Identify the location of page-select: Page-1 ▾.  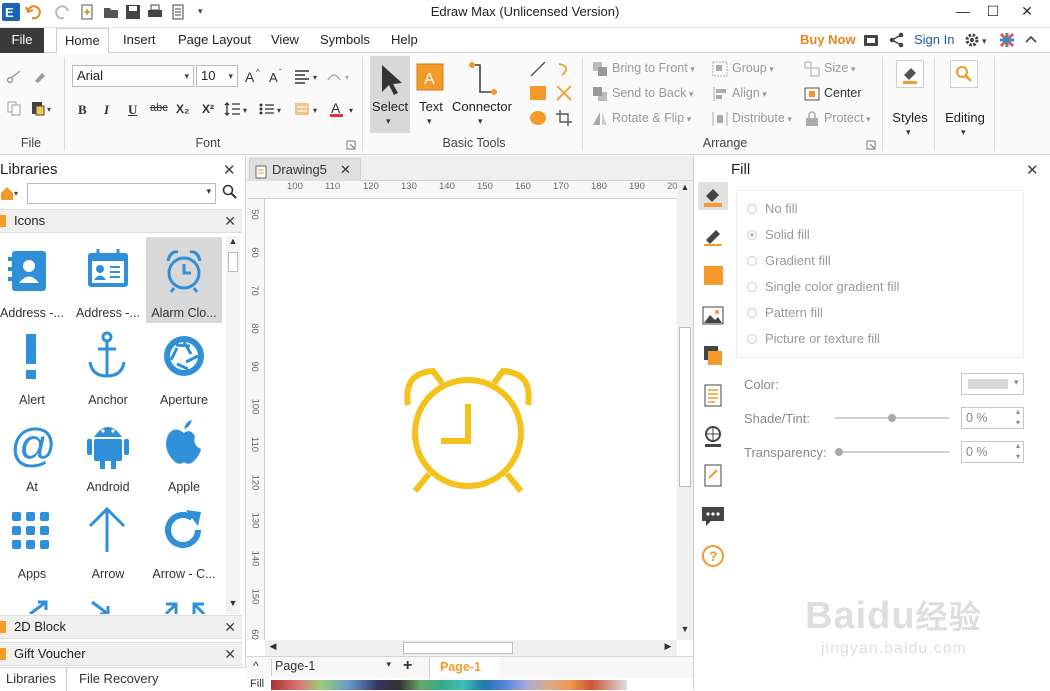
(331, 667).